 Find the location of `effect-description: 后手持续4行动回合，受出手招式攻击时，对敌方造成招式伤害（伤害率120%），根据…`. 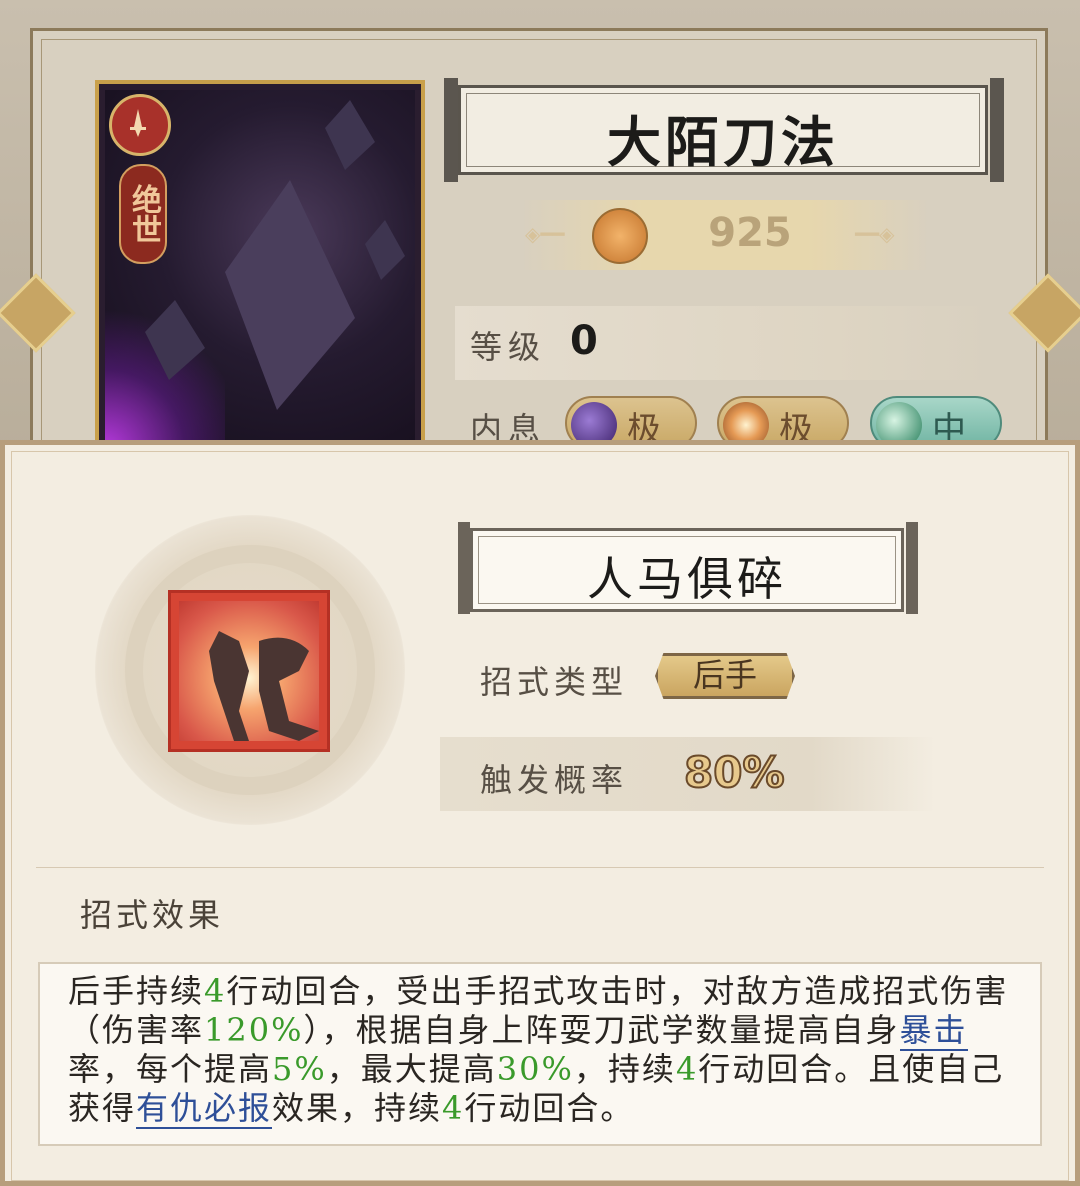

effect-description: 后手持续4行动回合，受出手招式攻击时，对敌方造成招式伤害（伤害率120%），根据… is located at coordinates (543, 1050).